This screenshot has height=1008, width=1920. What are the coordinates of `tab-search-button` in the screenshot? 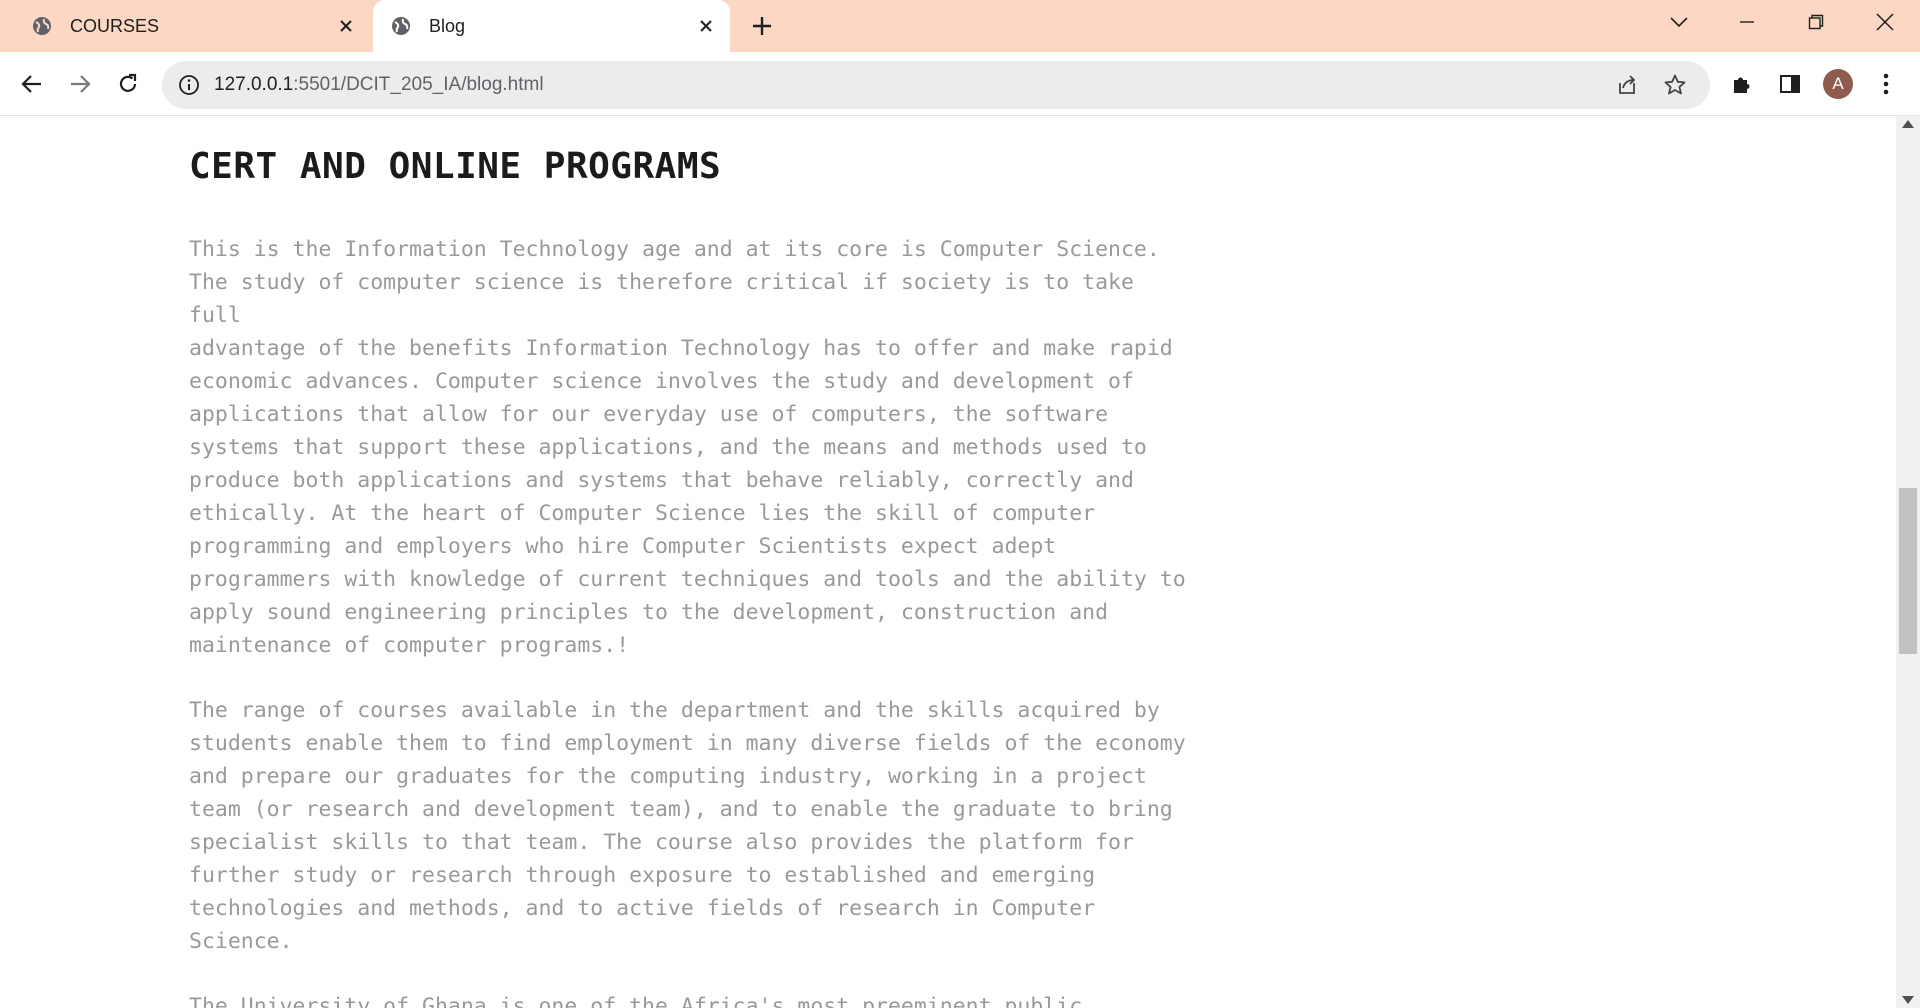 It's located at (1679, 22).